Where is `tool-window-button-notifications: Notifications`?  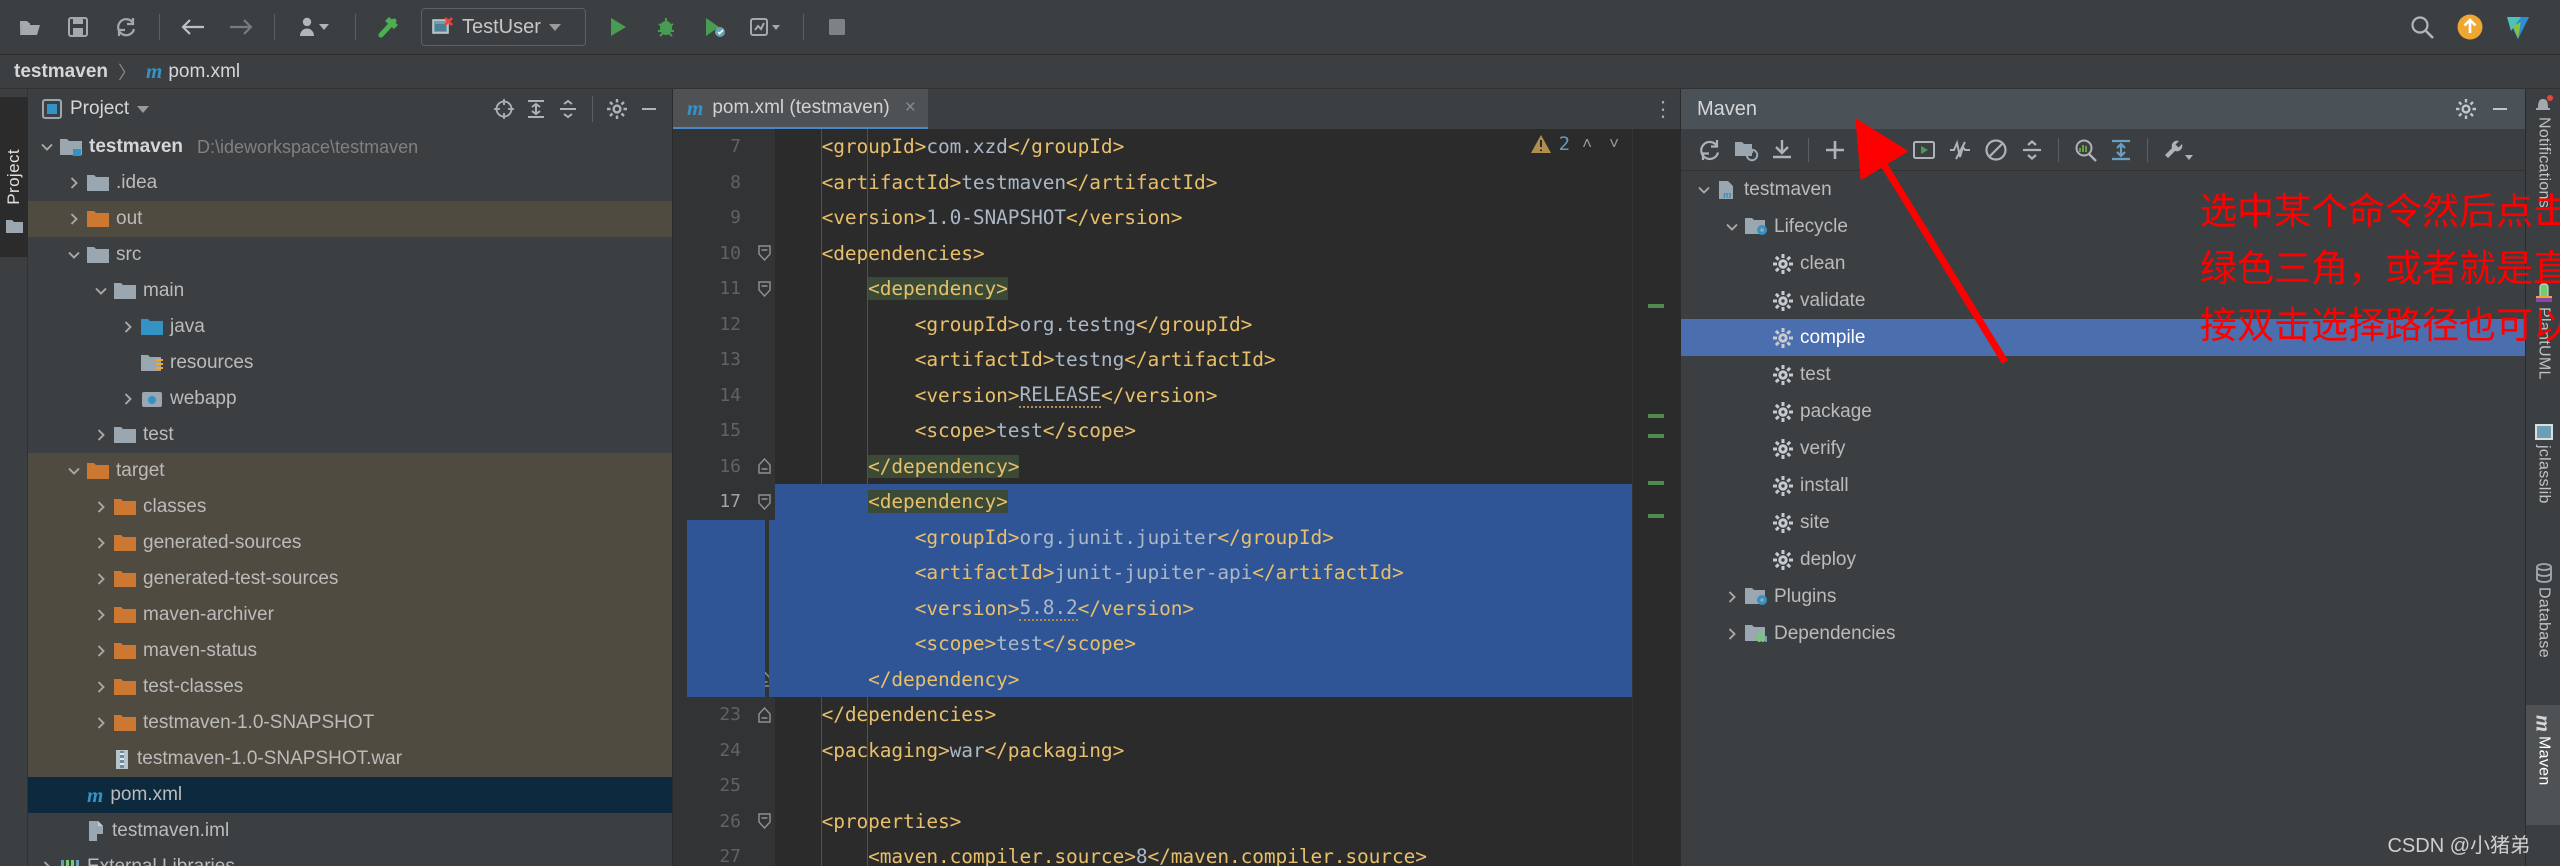 tool-window-button-notifications: Notifications is located at coordinates (2543, 183).